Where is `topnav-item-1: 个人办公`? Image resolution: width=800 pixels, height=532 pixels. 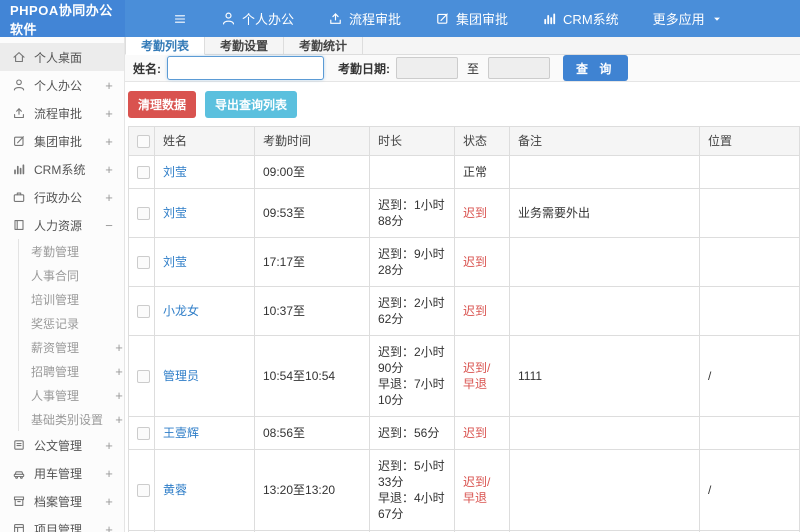 topnav-item-1: 个人办公 is located at coordinates (257, 18).